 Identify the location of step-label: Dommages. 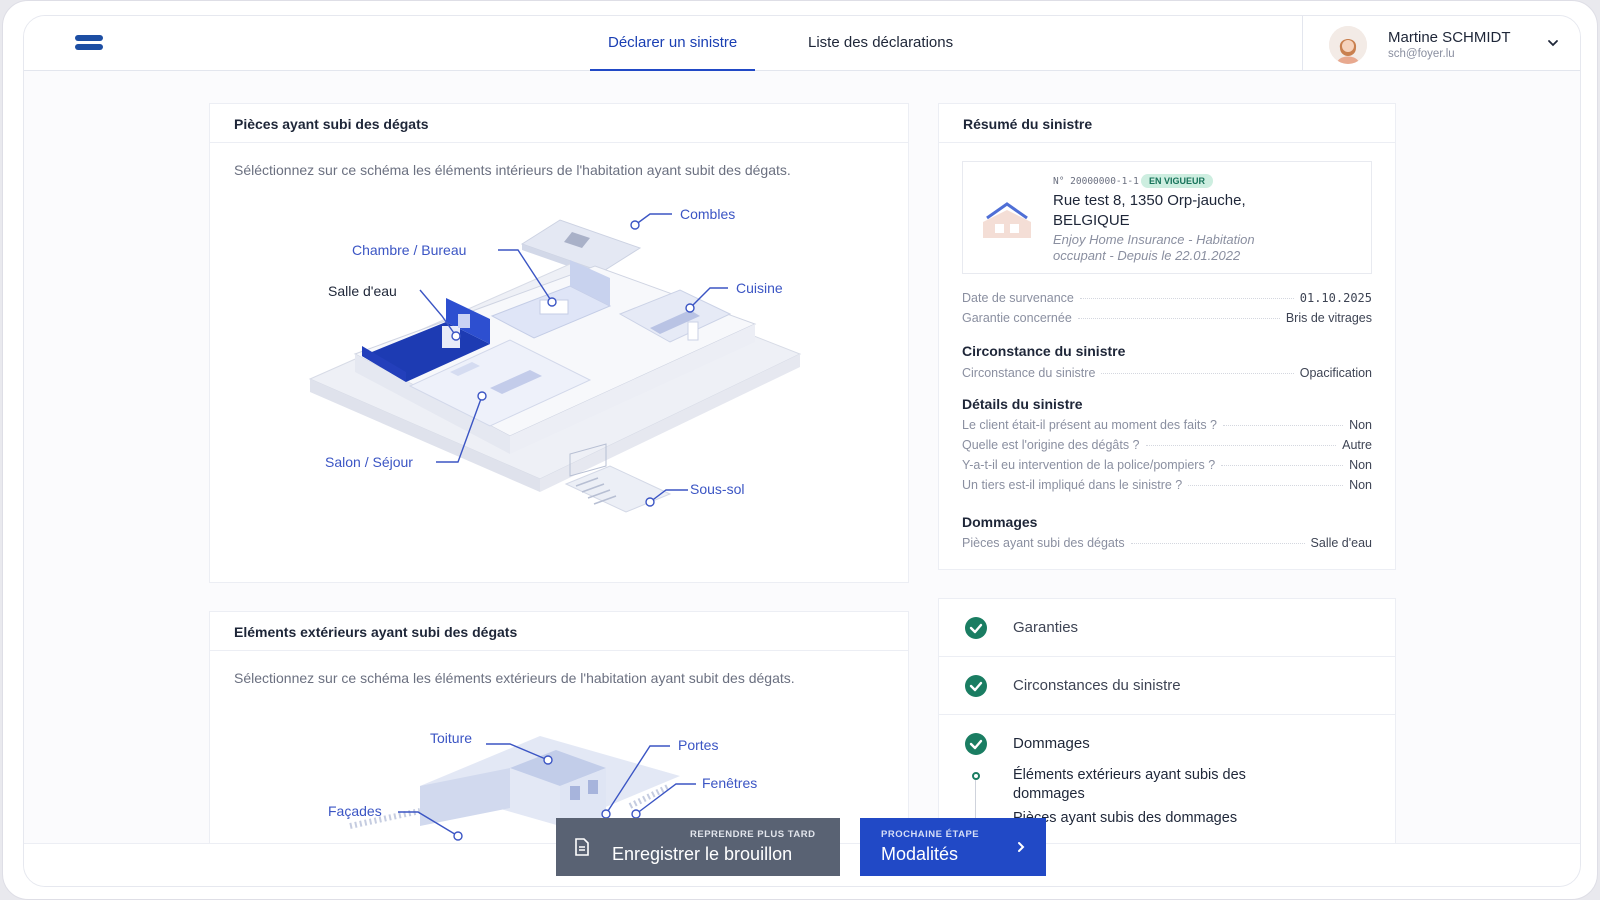
(1051, 743).